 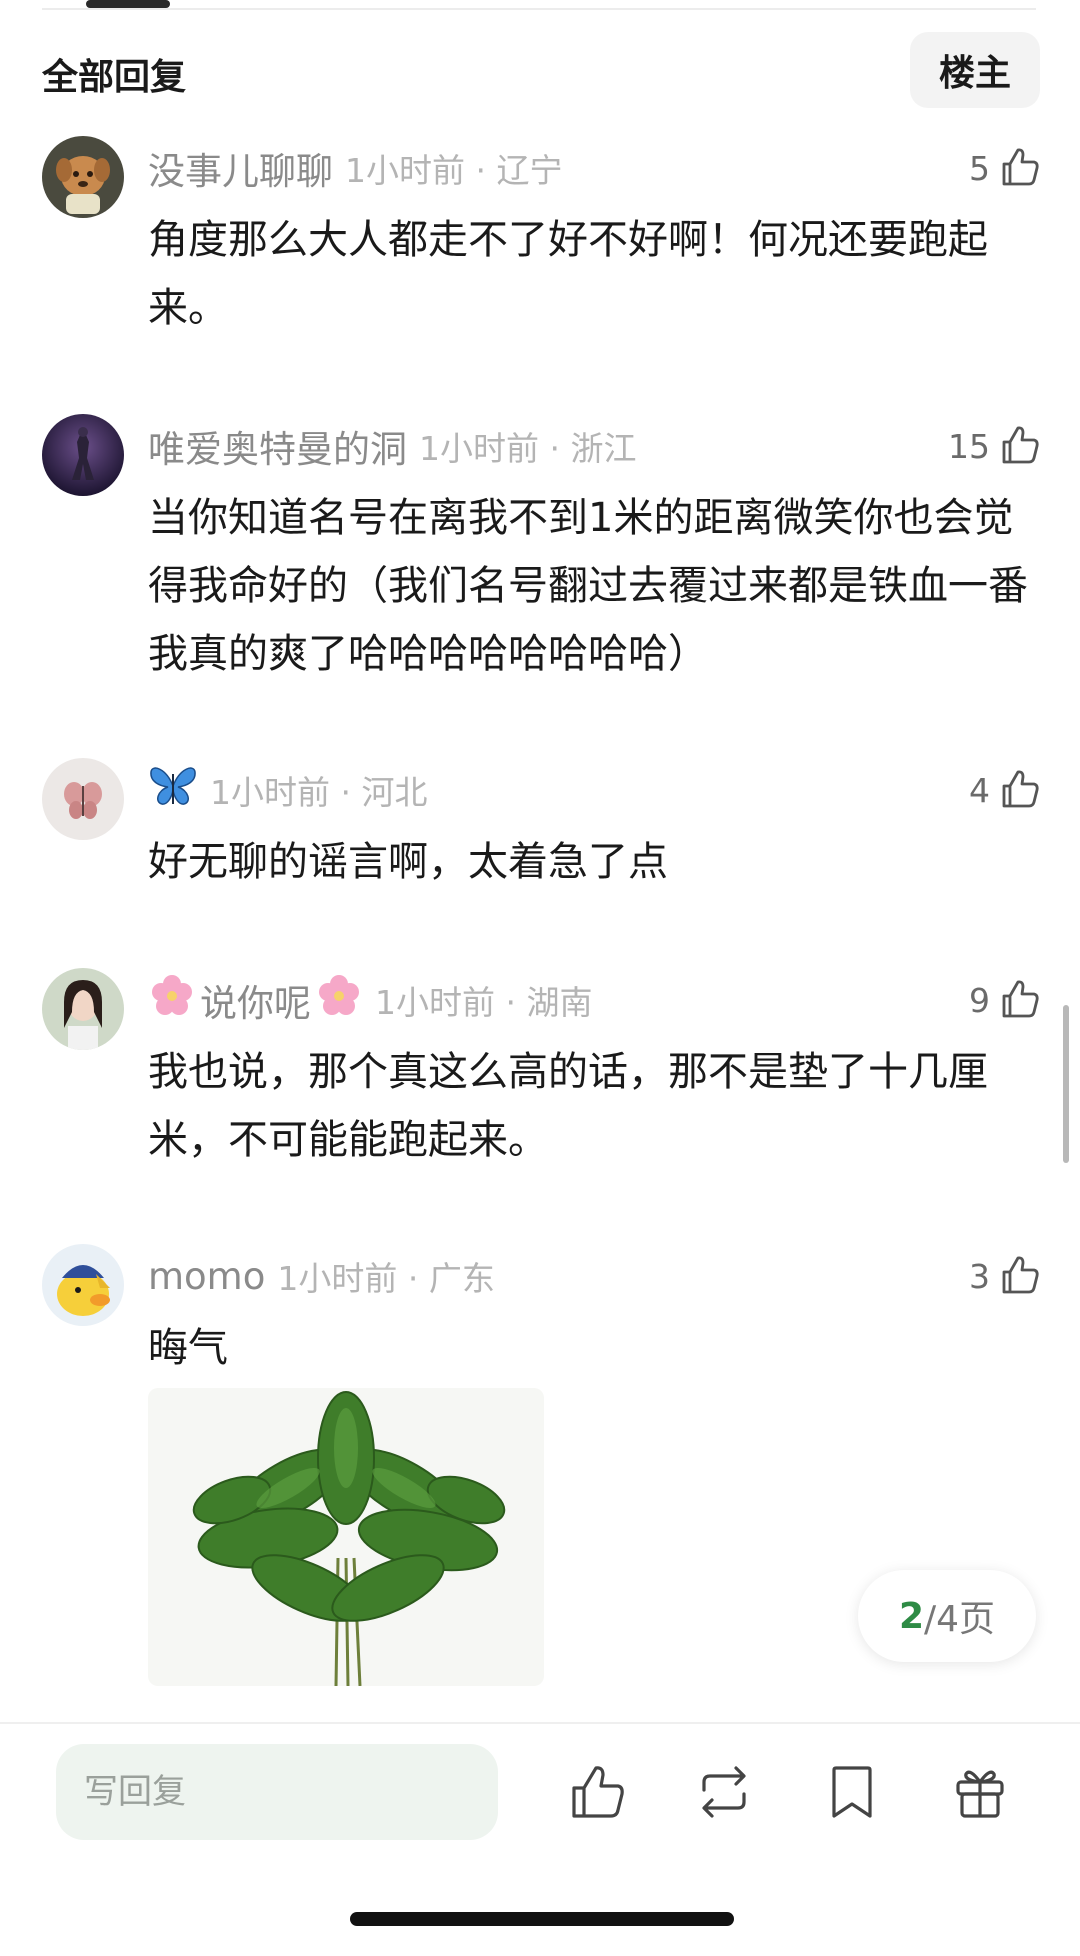 I want to click on repost-icon, so click(x=724, y=1792).